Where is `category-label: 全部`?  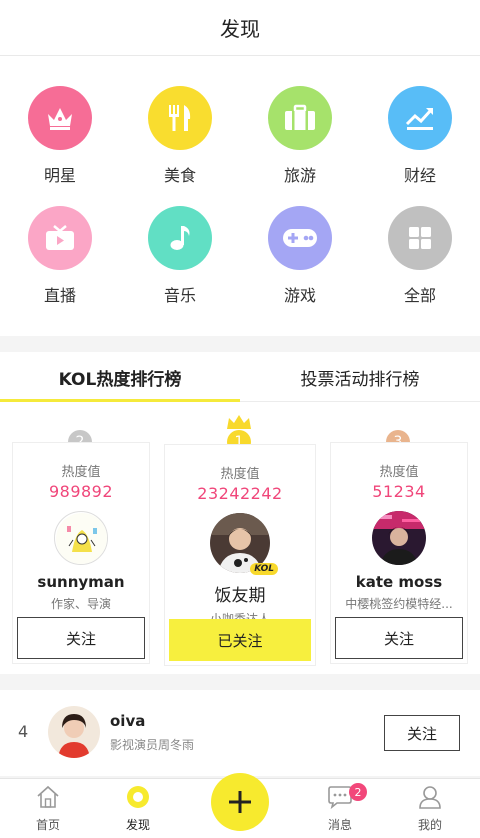
category-label: 全部 is located at coordinates (419, 295).